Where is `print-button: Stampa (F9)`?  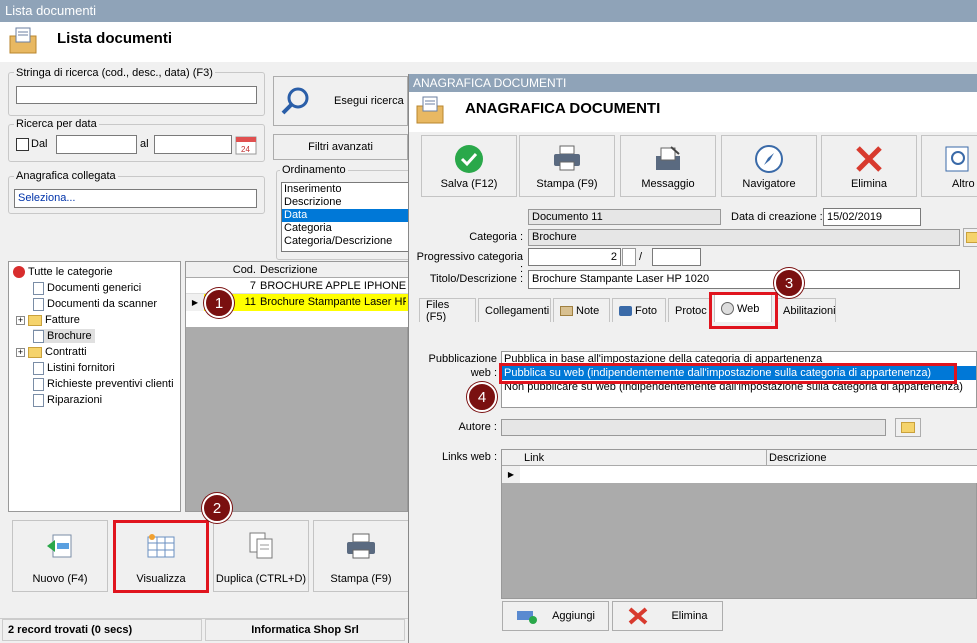
print-button: Stampa (F9) is located at coordinates (361, 556).